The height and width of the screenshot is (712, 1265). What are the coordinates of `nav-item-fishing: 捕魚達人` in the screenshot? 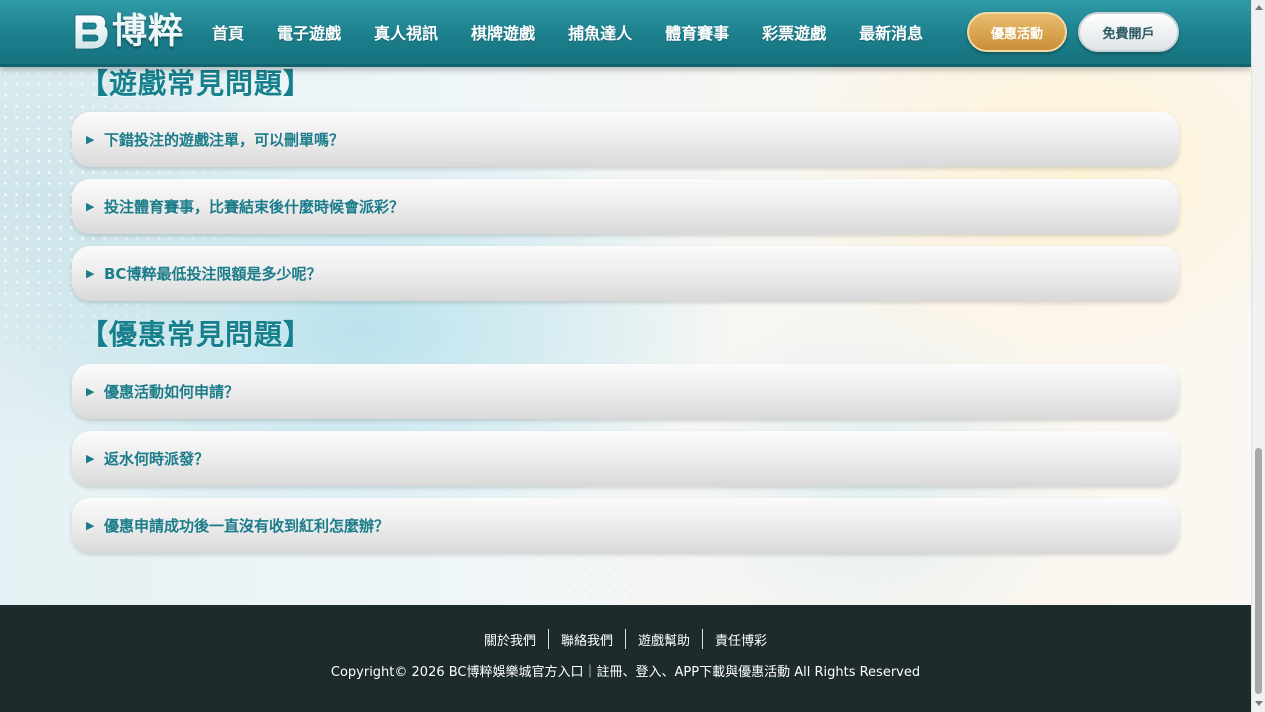 It's located at (600, 32).